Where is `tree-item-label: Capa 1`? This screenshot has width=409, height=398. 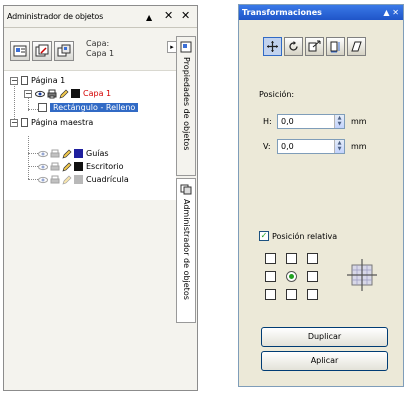
tree-item-label: Capa 1 is located at coordinates (97, 93).